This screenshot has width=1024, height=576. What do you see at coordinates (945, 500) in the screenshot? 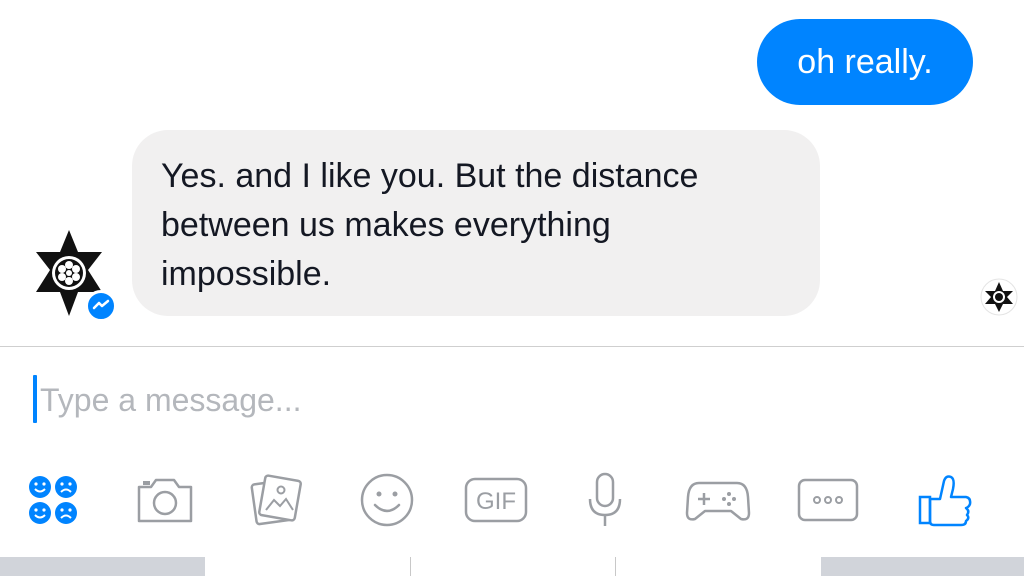
I see `thumbs-up-icon` at bounding box center [945, 500].